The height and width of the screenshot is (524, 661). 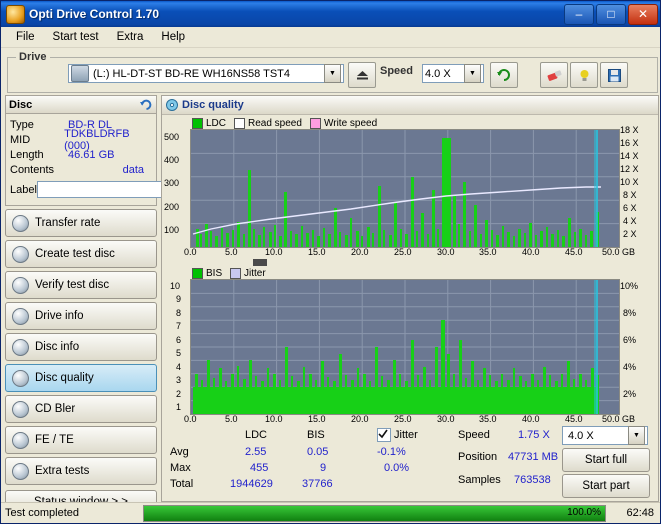 I want to click on refresh-button, so click(x=504, y=75).